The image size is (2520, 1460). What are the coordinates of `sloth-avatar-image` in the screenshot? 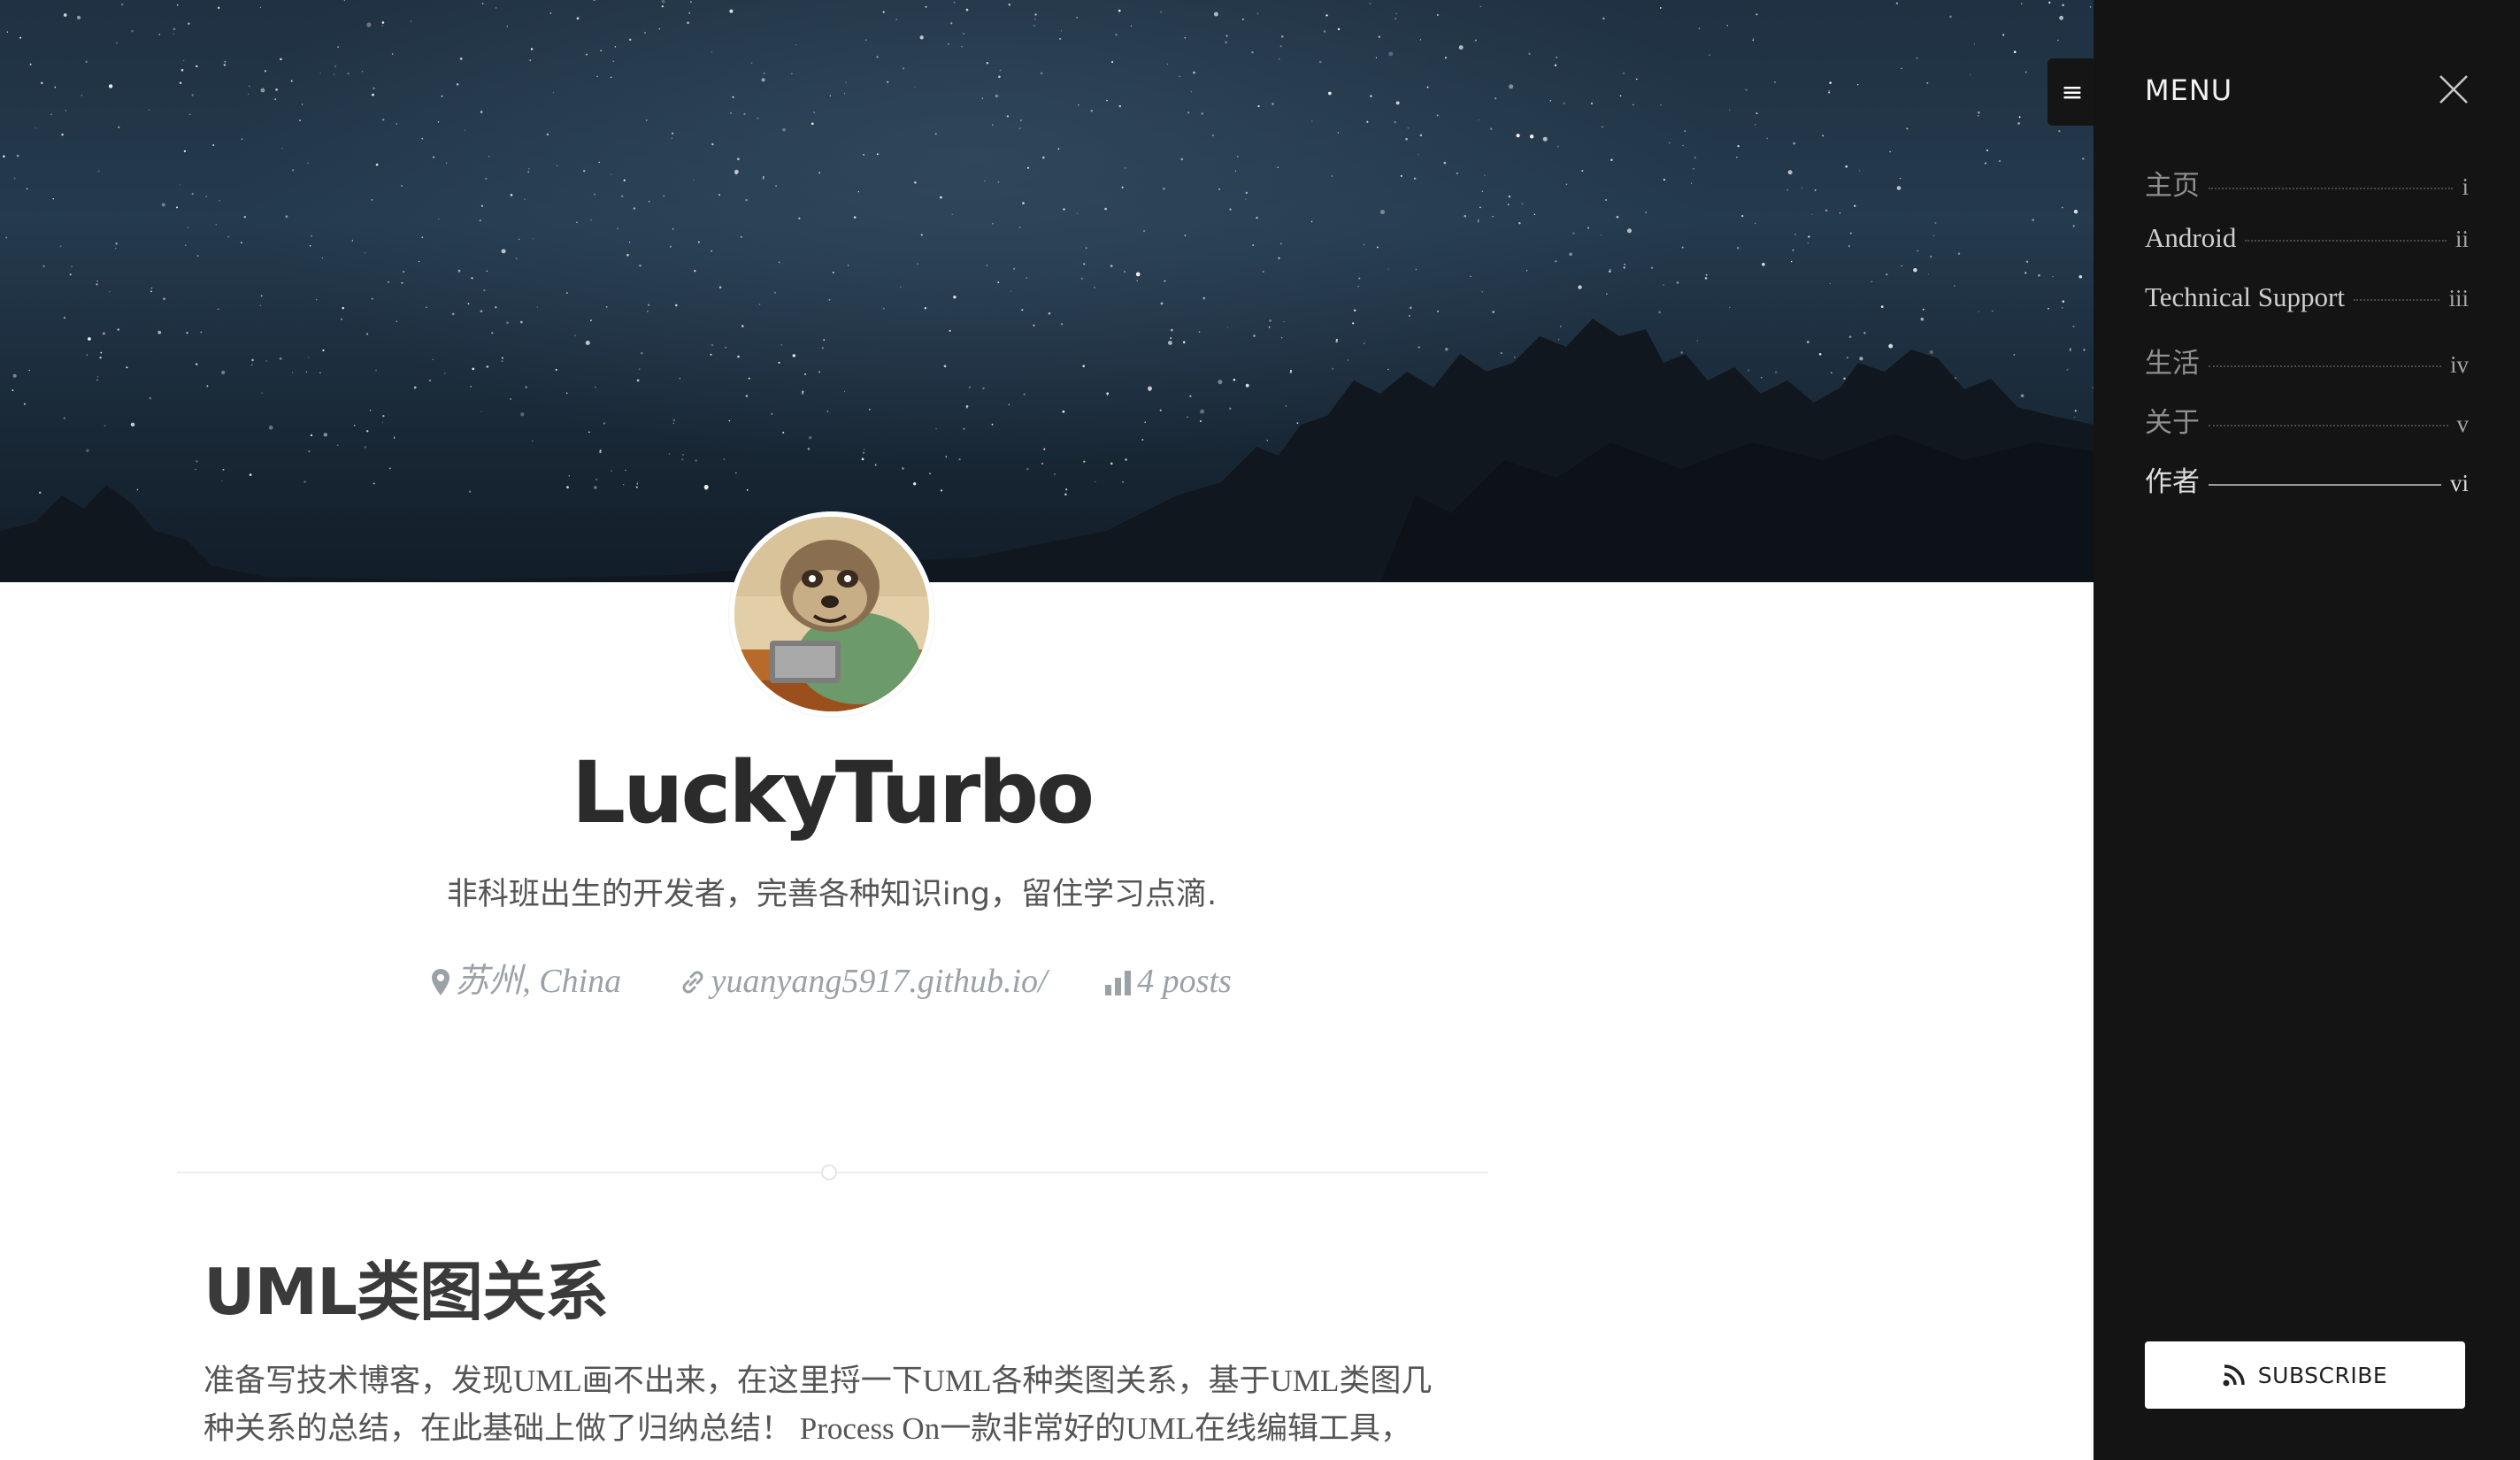 It's located at (831, 614).